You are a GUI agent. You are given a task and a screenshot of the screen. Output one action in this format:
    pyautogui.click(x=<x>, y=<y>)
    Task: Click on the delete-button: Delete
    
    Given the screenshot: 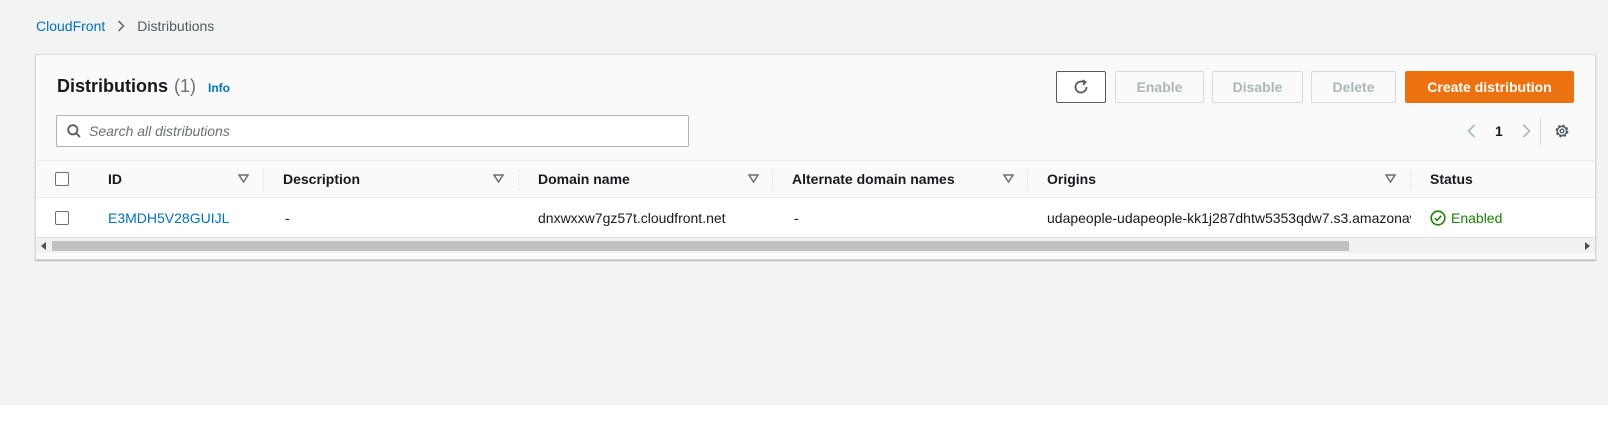 What is the action you would take?
    pyautogui.click(x=1353, y=87)
    